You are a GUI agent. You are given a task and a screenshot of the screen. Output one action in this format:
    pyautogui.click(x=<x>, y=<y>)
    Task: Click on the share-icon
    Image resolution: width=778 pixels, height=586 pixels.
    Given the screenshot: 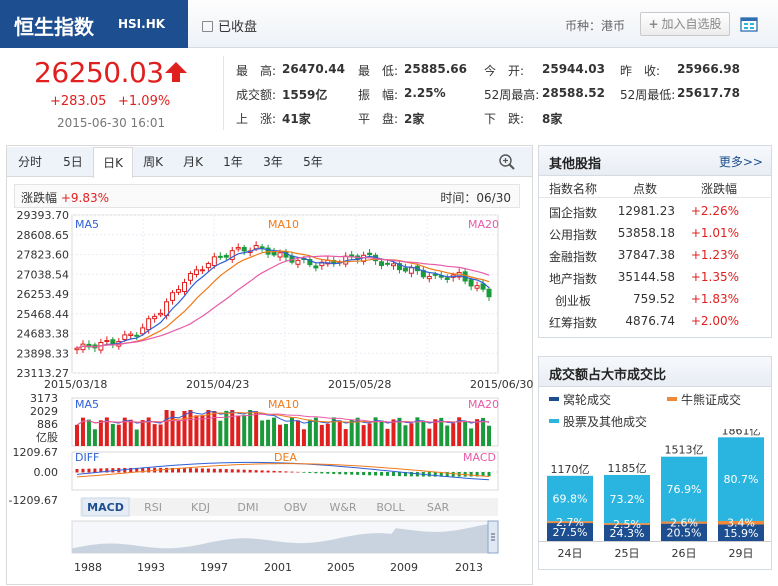 What is the action you would take?
    pyautogui.click(x=749, y=24)
    